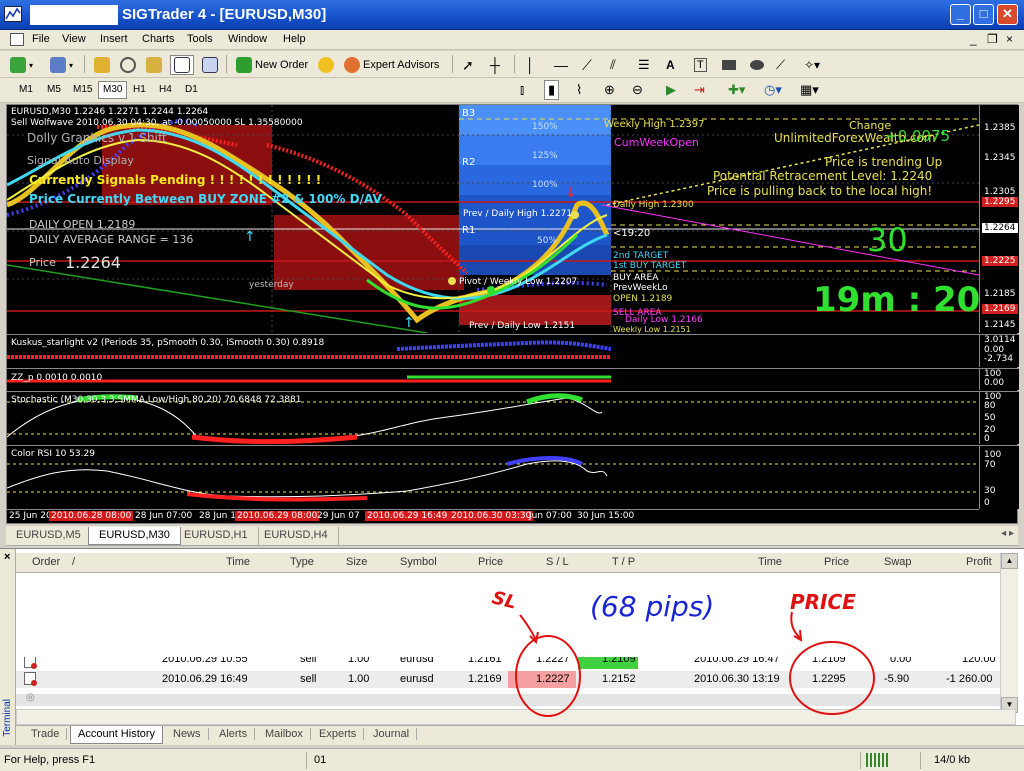  I want to click on connection-bars-icon, so click(877, 760).